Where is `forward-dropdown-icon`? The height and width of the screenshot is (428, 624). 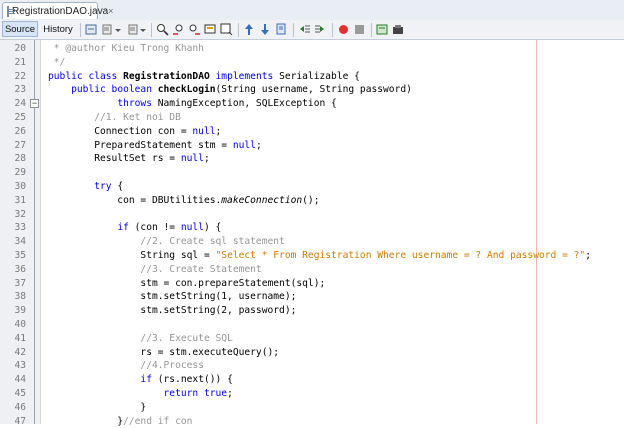
forward-dropdown-icon is located at coordinates (143, 29).